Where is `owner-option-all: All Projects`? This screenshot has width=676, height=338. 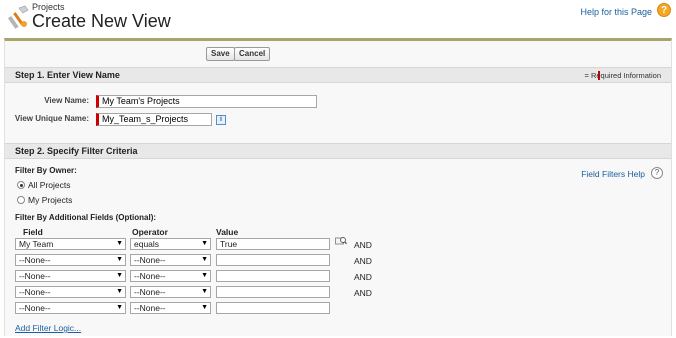 owner-option-all: All Projects is located at coordinates (44, 185).